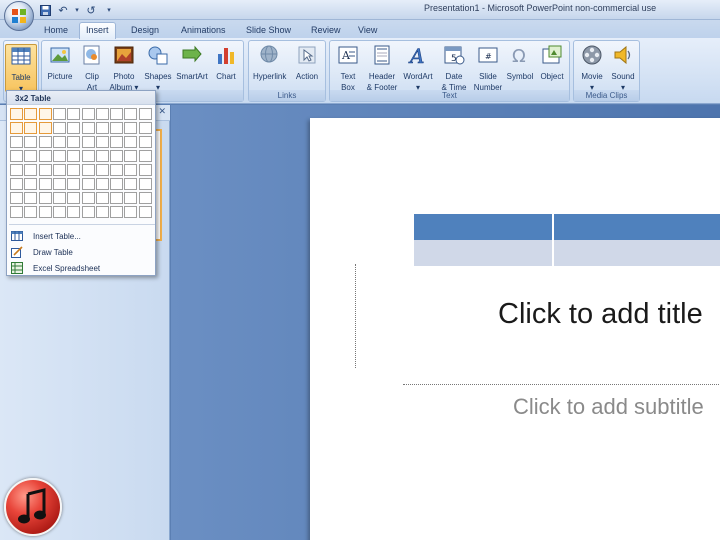 The height and width of the screenshot is (540, 720). I want to click on music-note-icon, so click(33, 507).